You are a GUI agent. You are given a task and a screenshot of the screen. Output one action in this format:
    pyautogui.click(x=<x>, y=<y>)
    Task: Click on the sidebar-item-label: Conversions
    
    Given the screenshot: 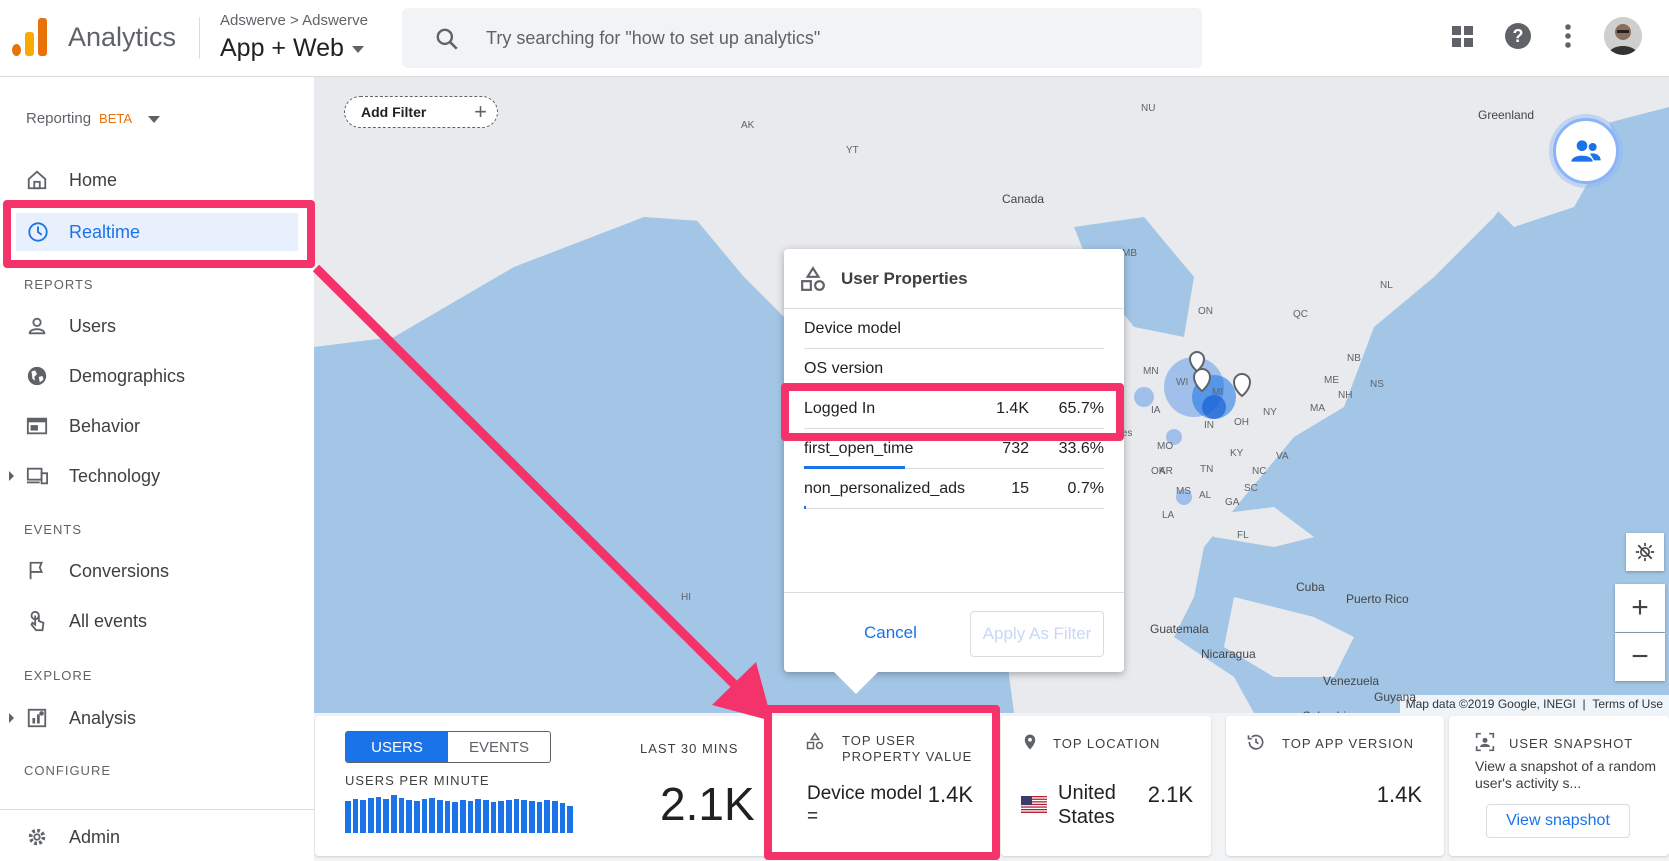 What is the action you would take?
    pyautogui.click(x=119, y=570)
    